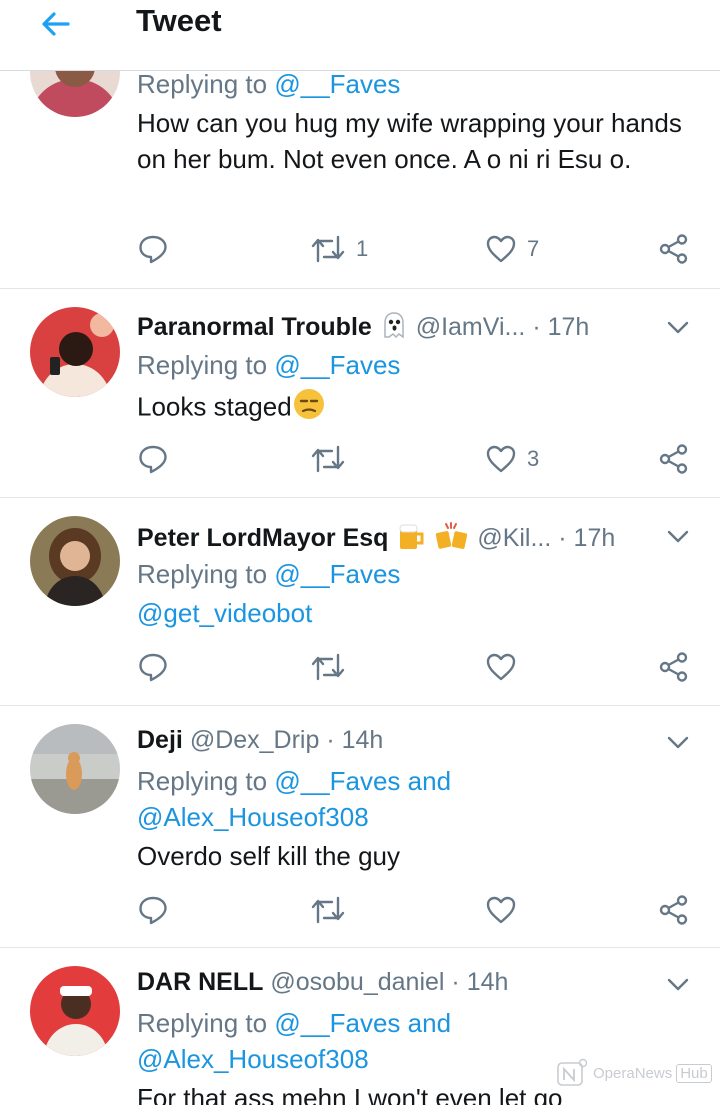  What do you see at coordinates (533, 458) in the screenshot?
I see `like-count: 3` at bounding box center [533, 458].